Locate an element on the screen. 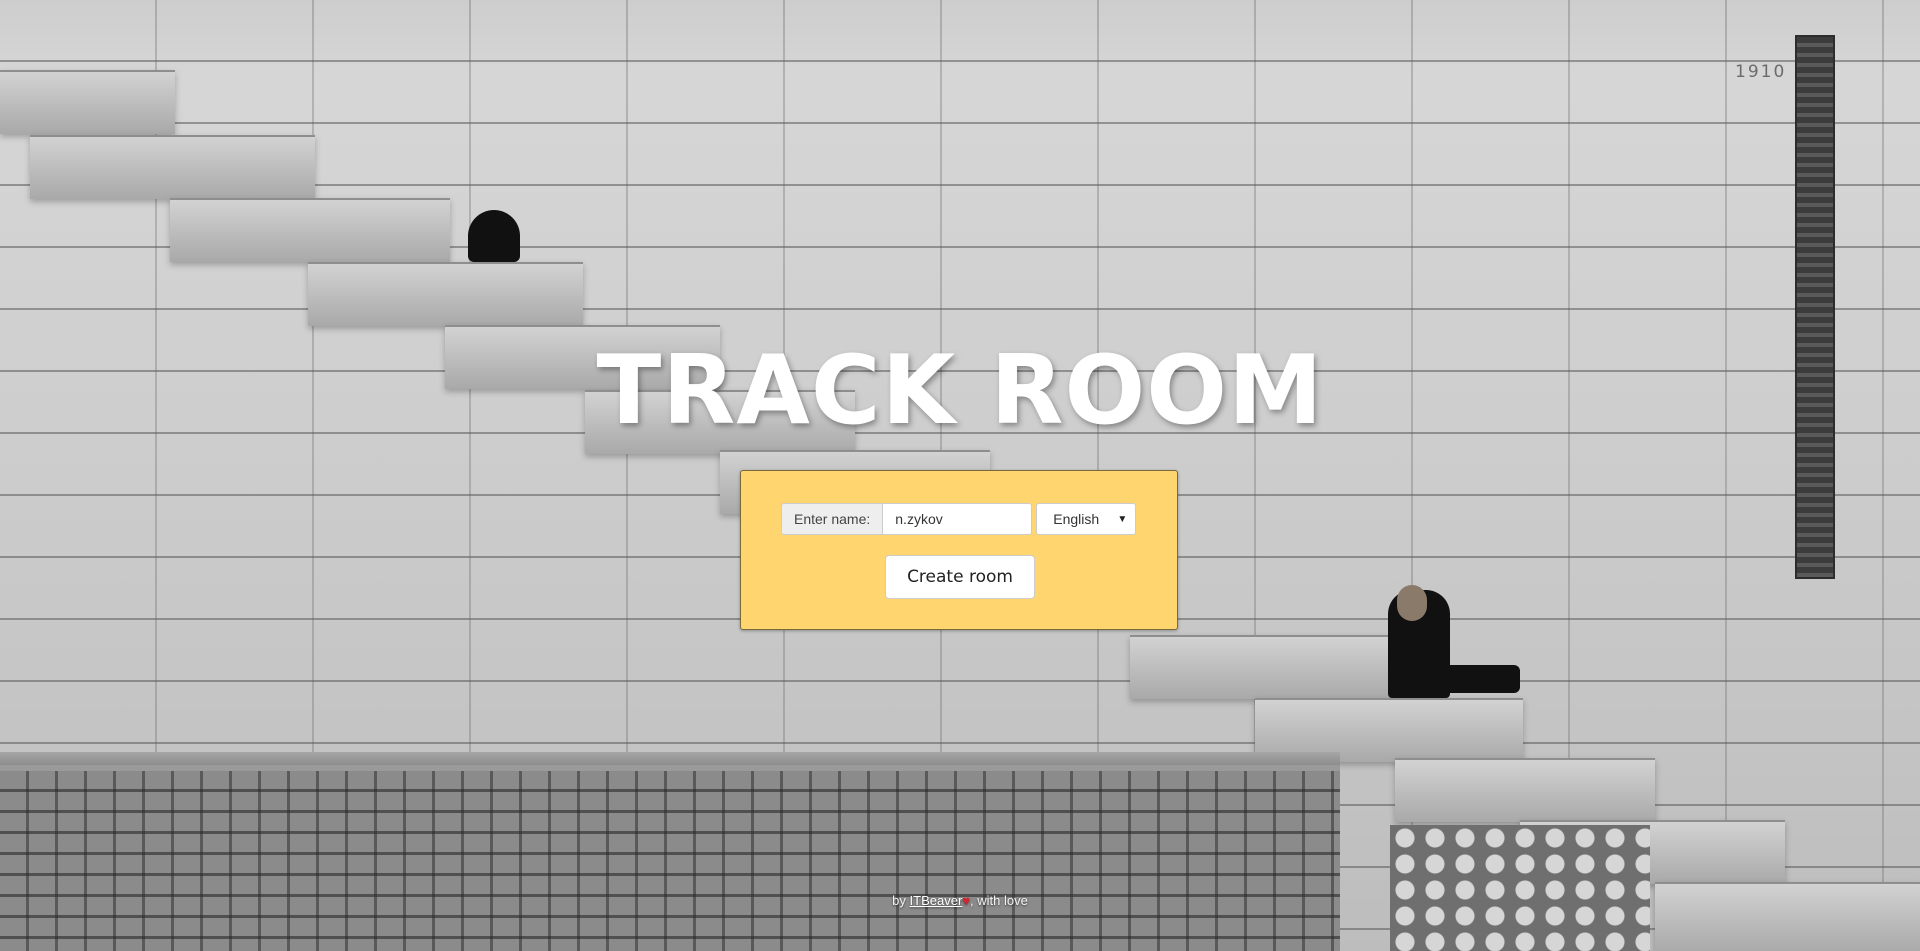 This screenshot has height=951, width=1920. create-room-button: Create room is located at coordinates (960, 577).